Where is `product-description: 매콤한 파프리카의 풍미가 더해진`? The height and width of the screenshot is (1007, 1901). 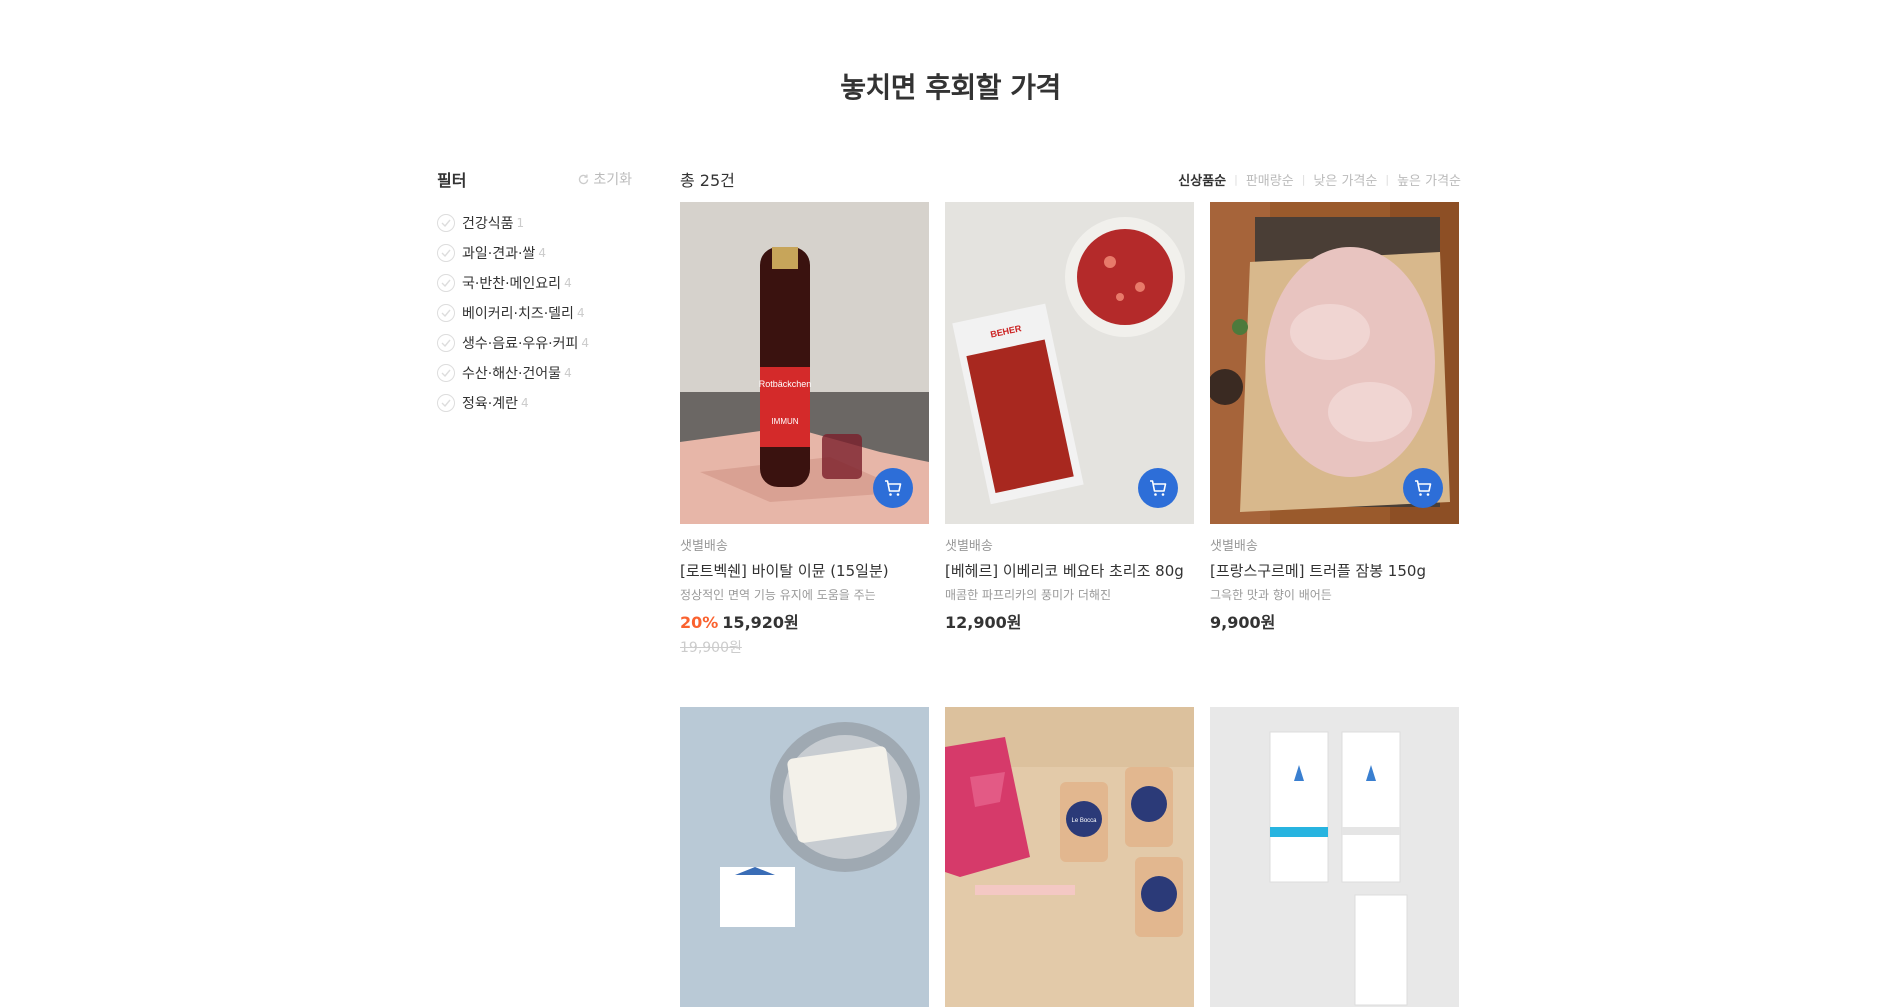 product-description: 매콤한 파프리카의 풍미가 더해진 is located at coordinates (1028, 595).